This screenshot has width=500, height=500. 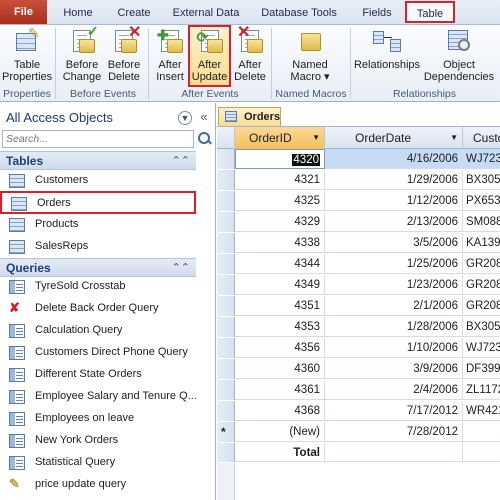 I want to click on customer-cell: ZL1172, so click(x=481, y=390).